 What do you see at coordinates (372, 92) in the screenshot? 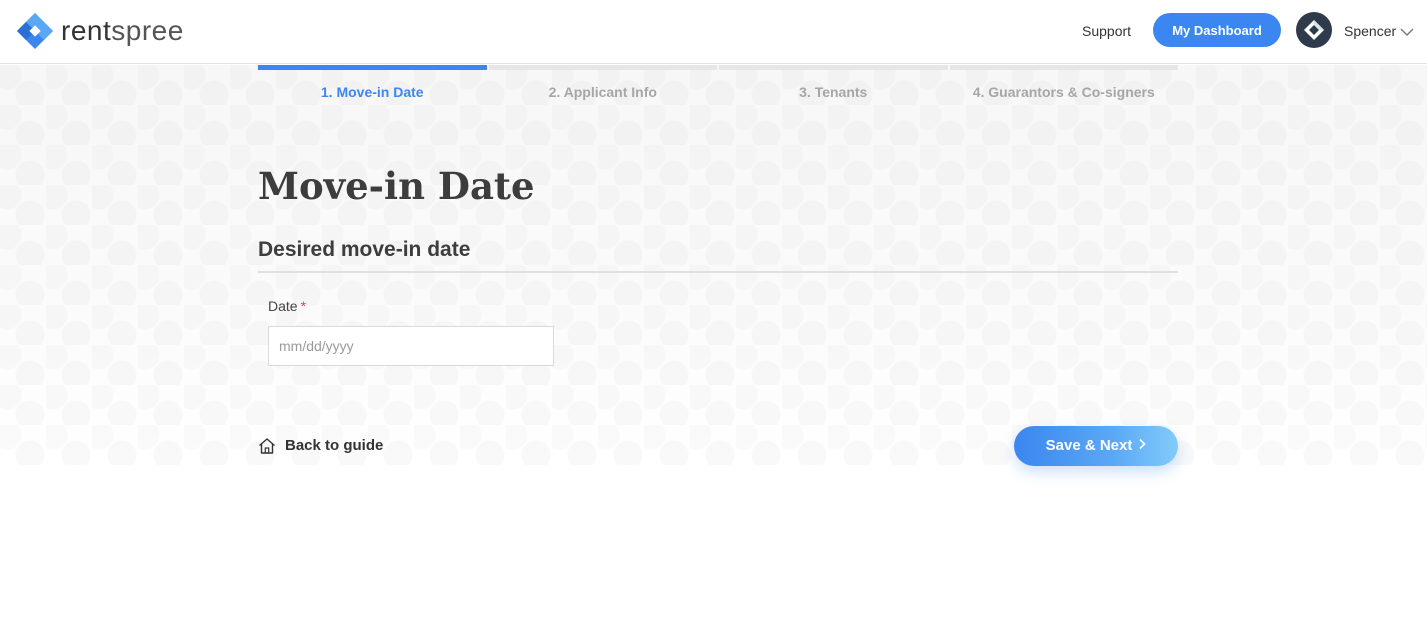
I see `step-label: 1. Move-in Date` at bounding box center [372, 92].